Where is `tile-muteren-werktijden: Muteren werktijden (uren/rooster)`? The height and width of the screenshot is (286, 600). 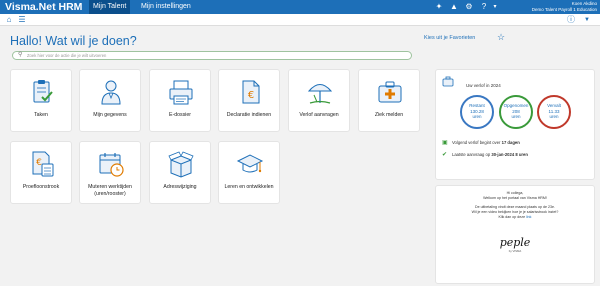 tile-muteren-werktijden: Muteren werktijden (uren/rooster) is located at coordinates (110, 172).